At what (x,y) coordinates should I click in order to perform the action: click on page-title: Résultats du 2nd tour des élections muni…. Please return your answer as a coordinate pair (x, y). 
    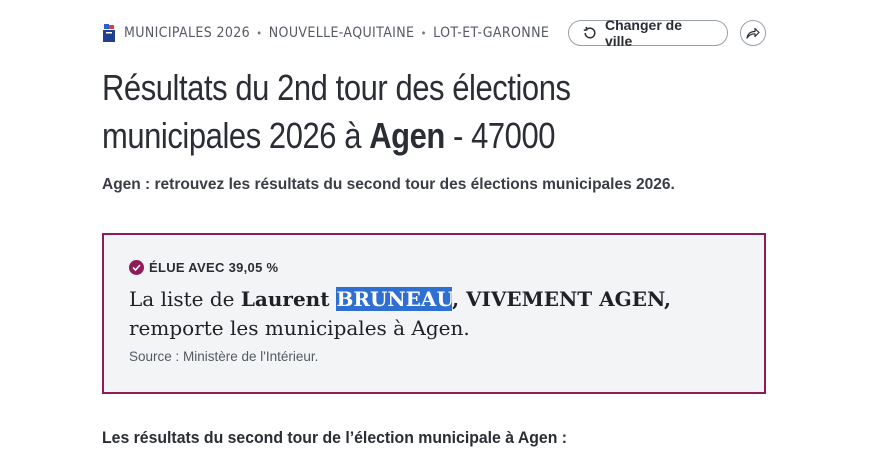
    Looking at the image, I should click on (403, 112).